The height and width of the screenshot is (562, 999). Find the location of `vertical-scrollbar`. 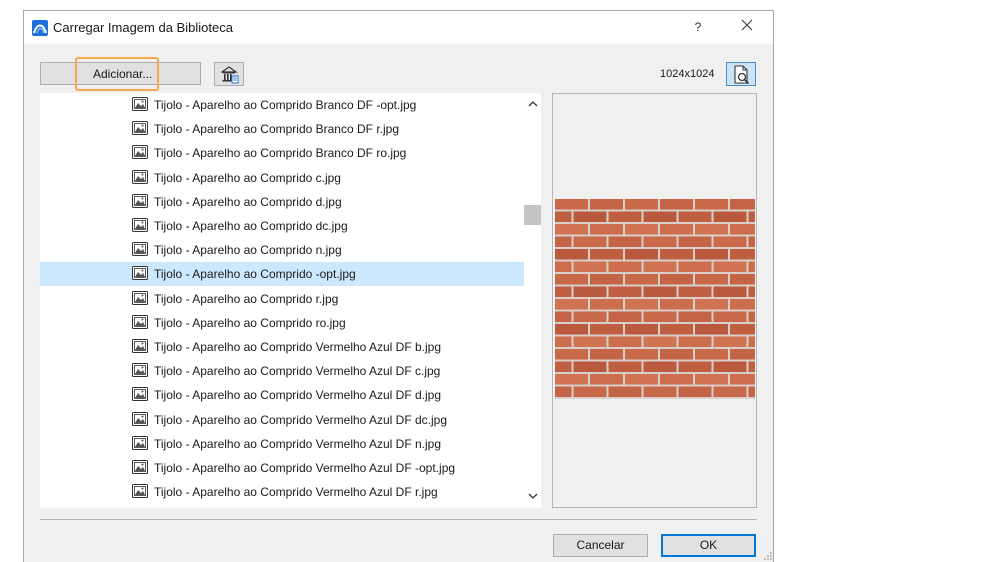

vertical-scrollbar is located at coordinates (532, 300).